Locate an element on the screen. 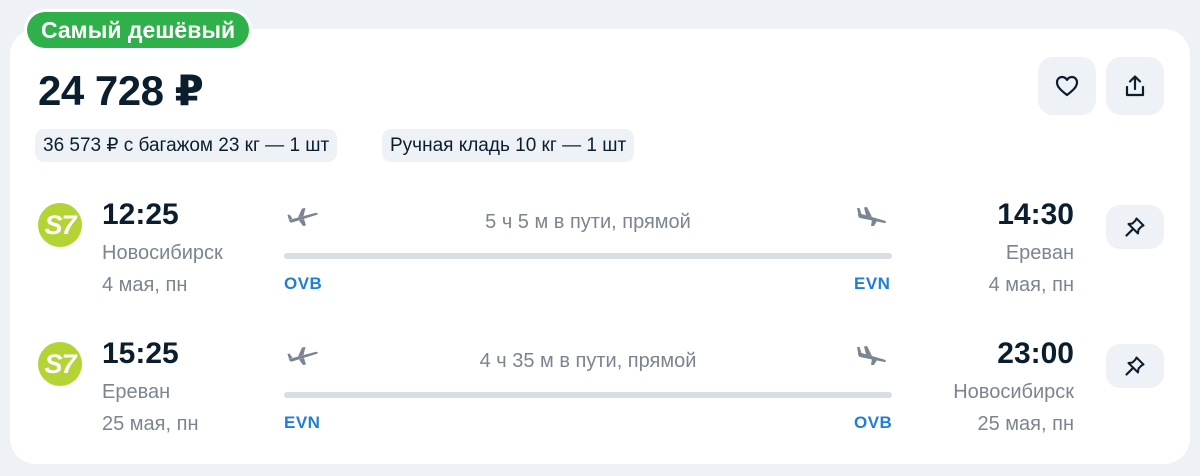 Image resolution: width=1200 pixels, height=476 pixels. arrival-city: Ереван is located at coordinates (1039, 253).